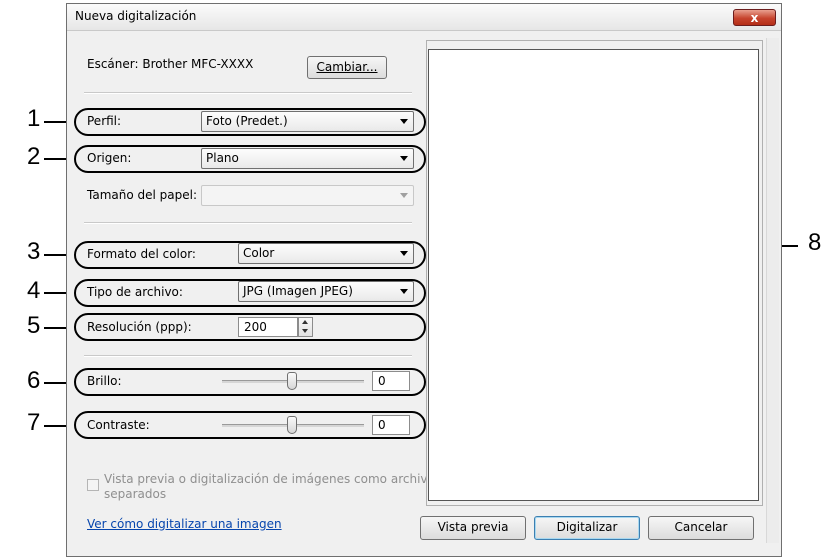 The width and height of the screenshot is (828, 559). I want to click on resolution-stepper, so click(305, 327).